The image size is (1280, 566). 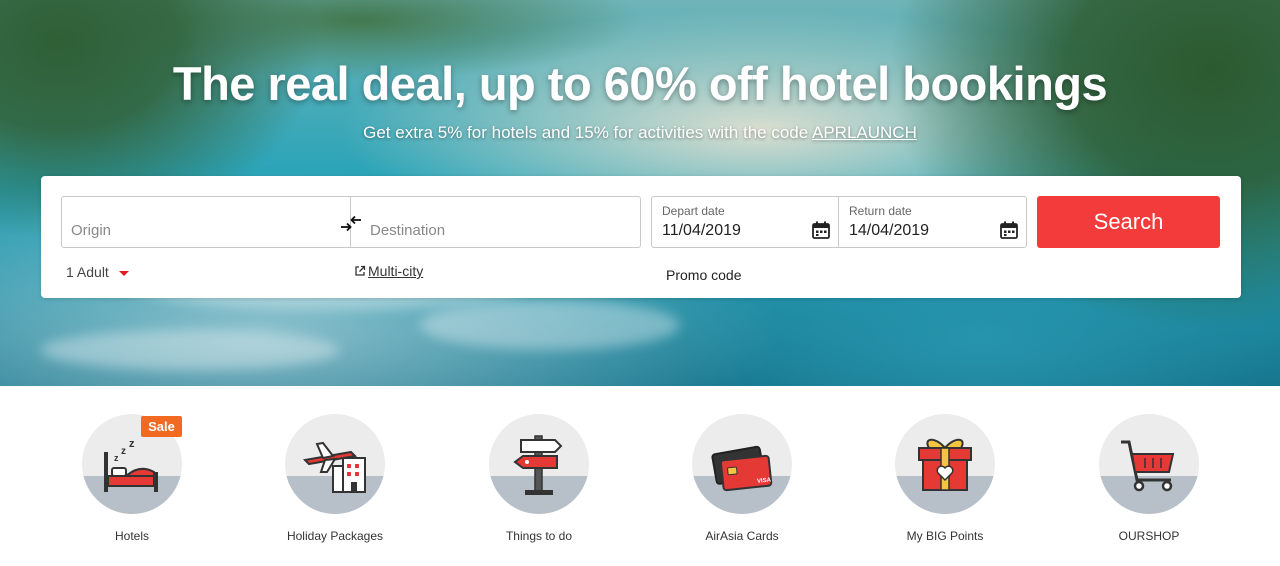 I want to click on search-button: Search, so click(x=1128, y=222).